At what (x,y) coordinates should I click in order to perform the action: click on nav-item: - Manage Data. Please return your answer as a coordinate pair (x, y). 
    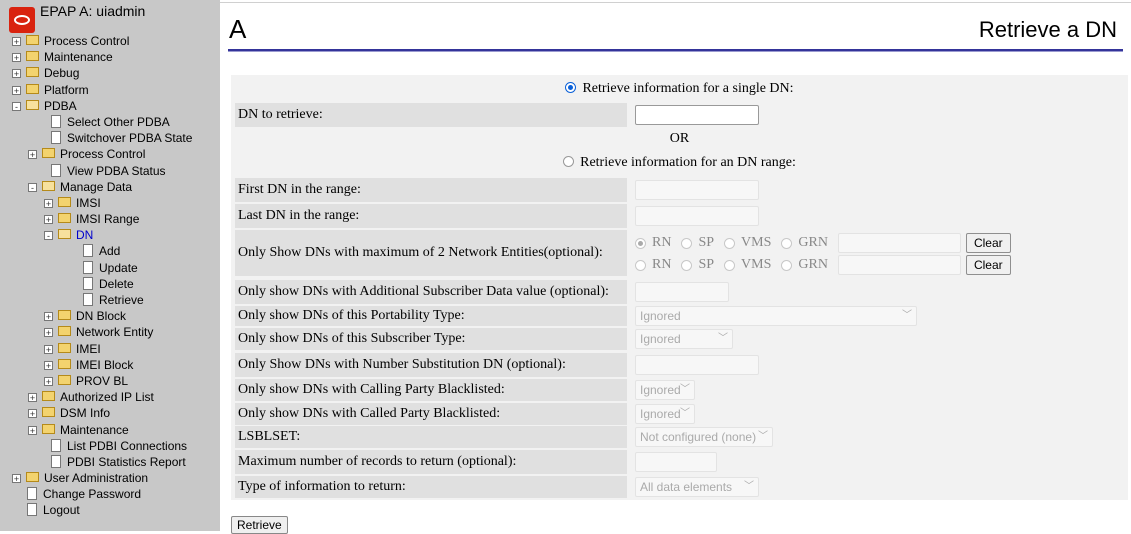
    Looking at the image, I should click on (110, 187).